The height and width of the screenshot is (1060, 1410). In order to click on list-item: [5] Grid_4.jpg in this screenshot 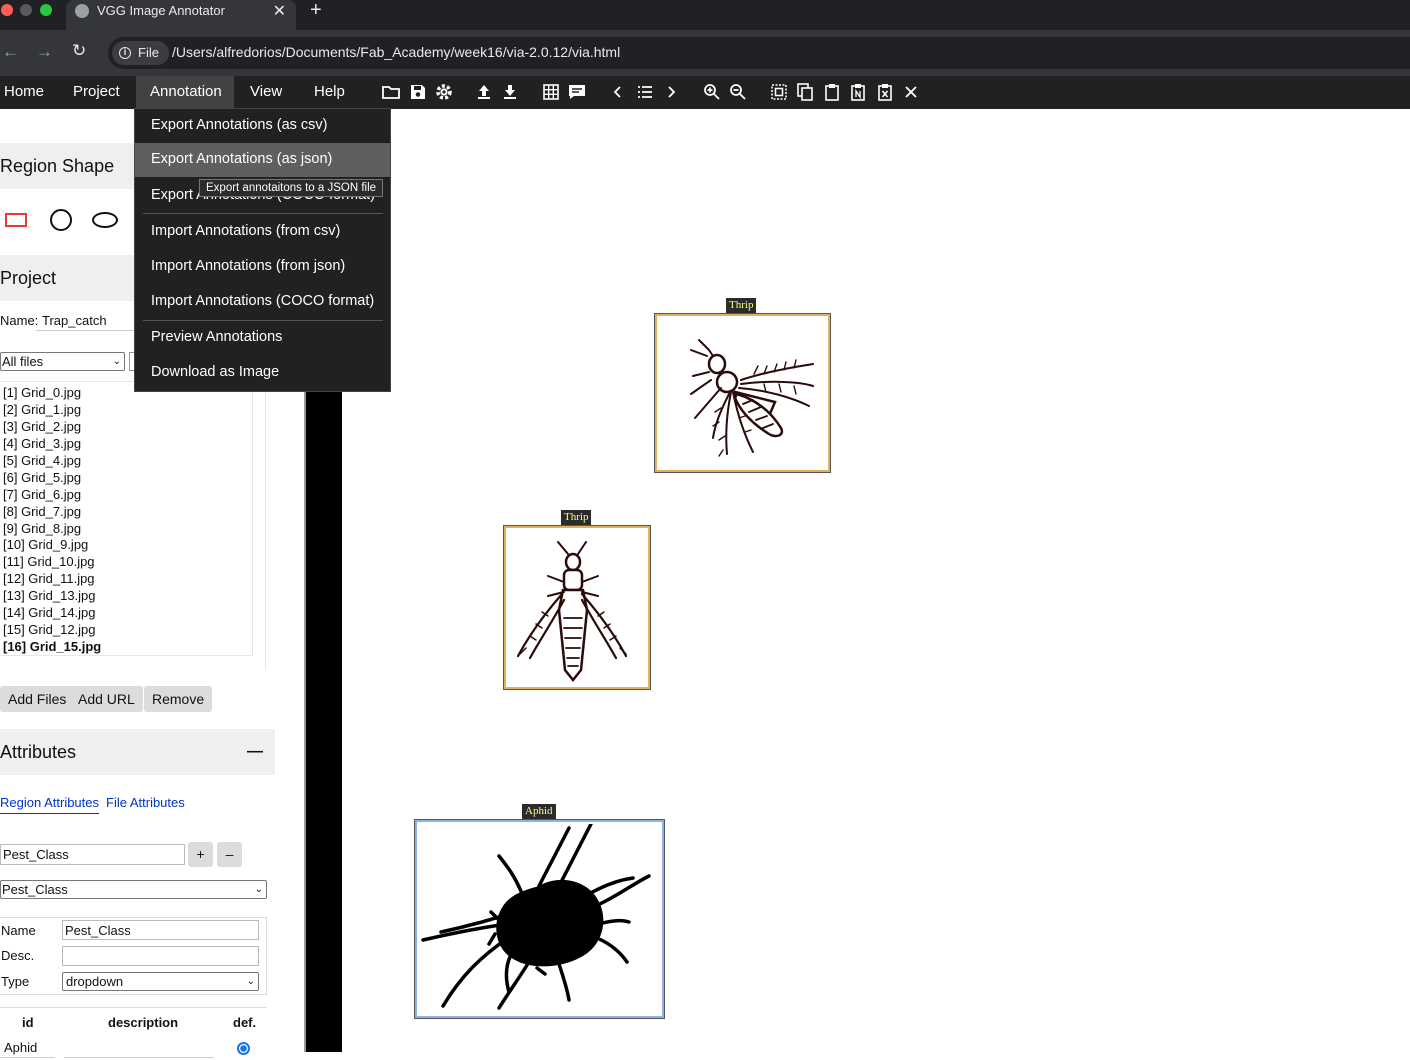, I will do `click(42, 460)`.